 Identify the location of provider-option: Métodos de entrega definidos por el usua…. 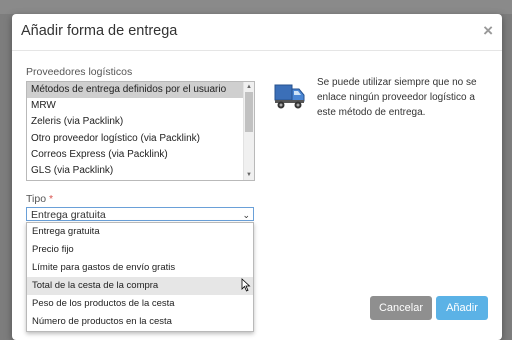
(140, 90).